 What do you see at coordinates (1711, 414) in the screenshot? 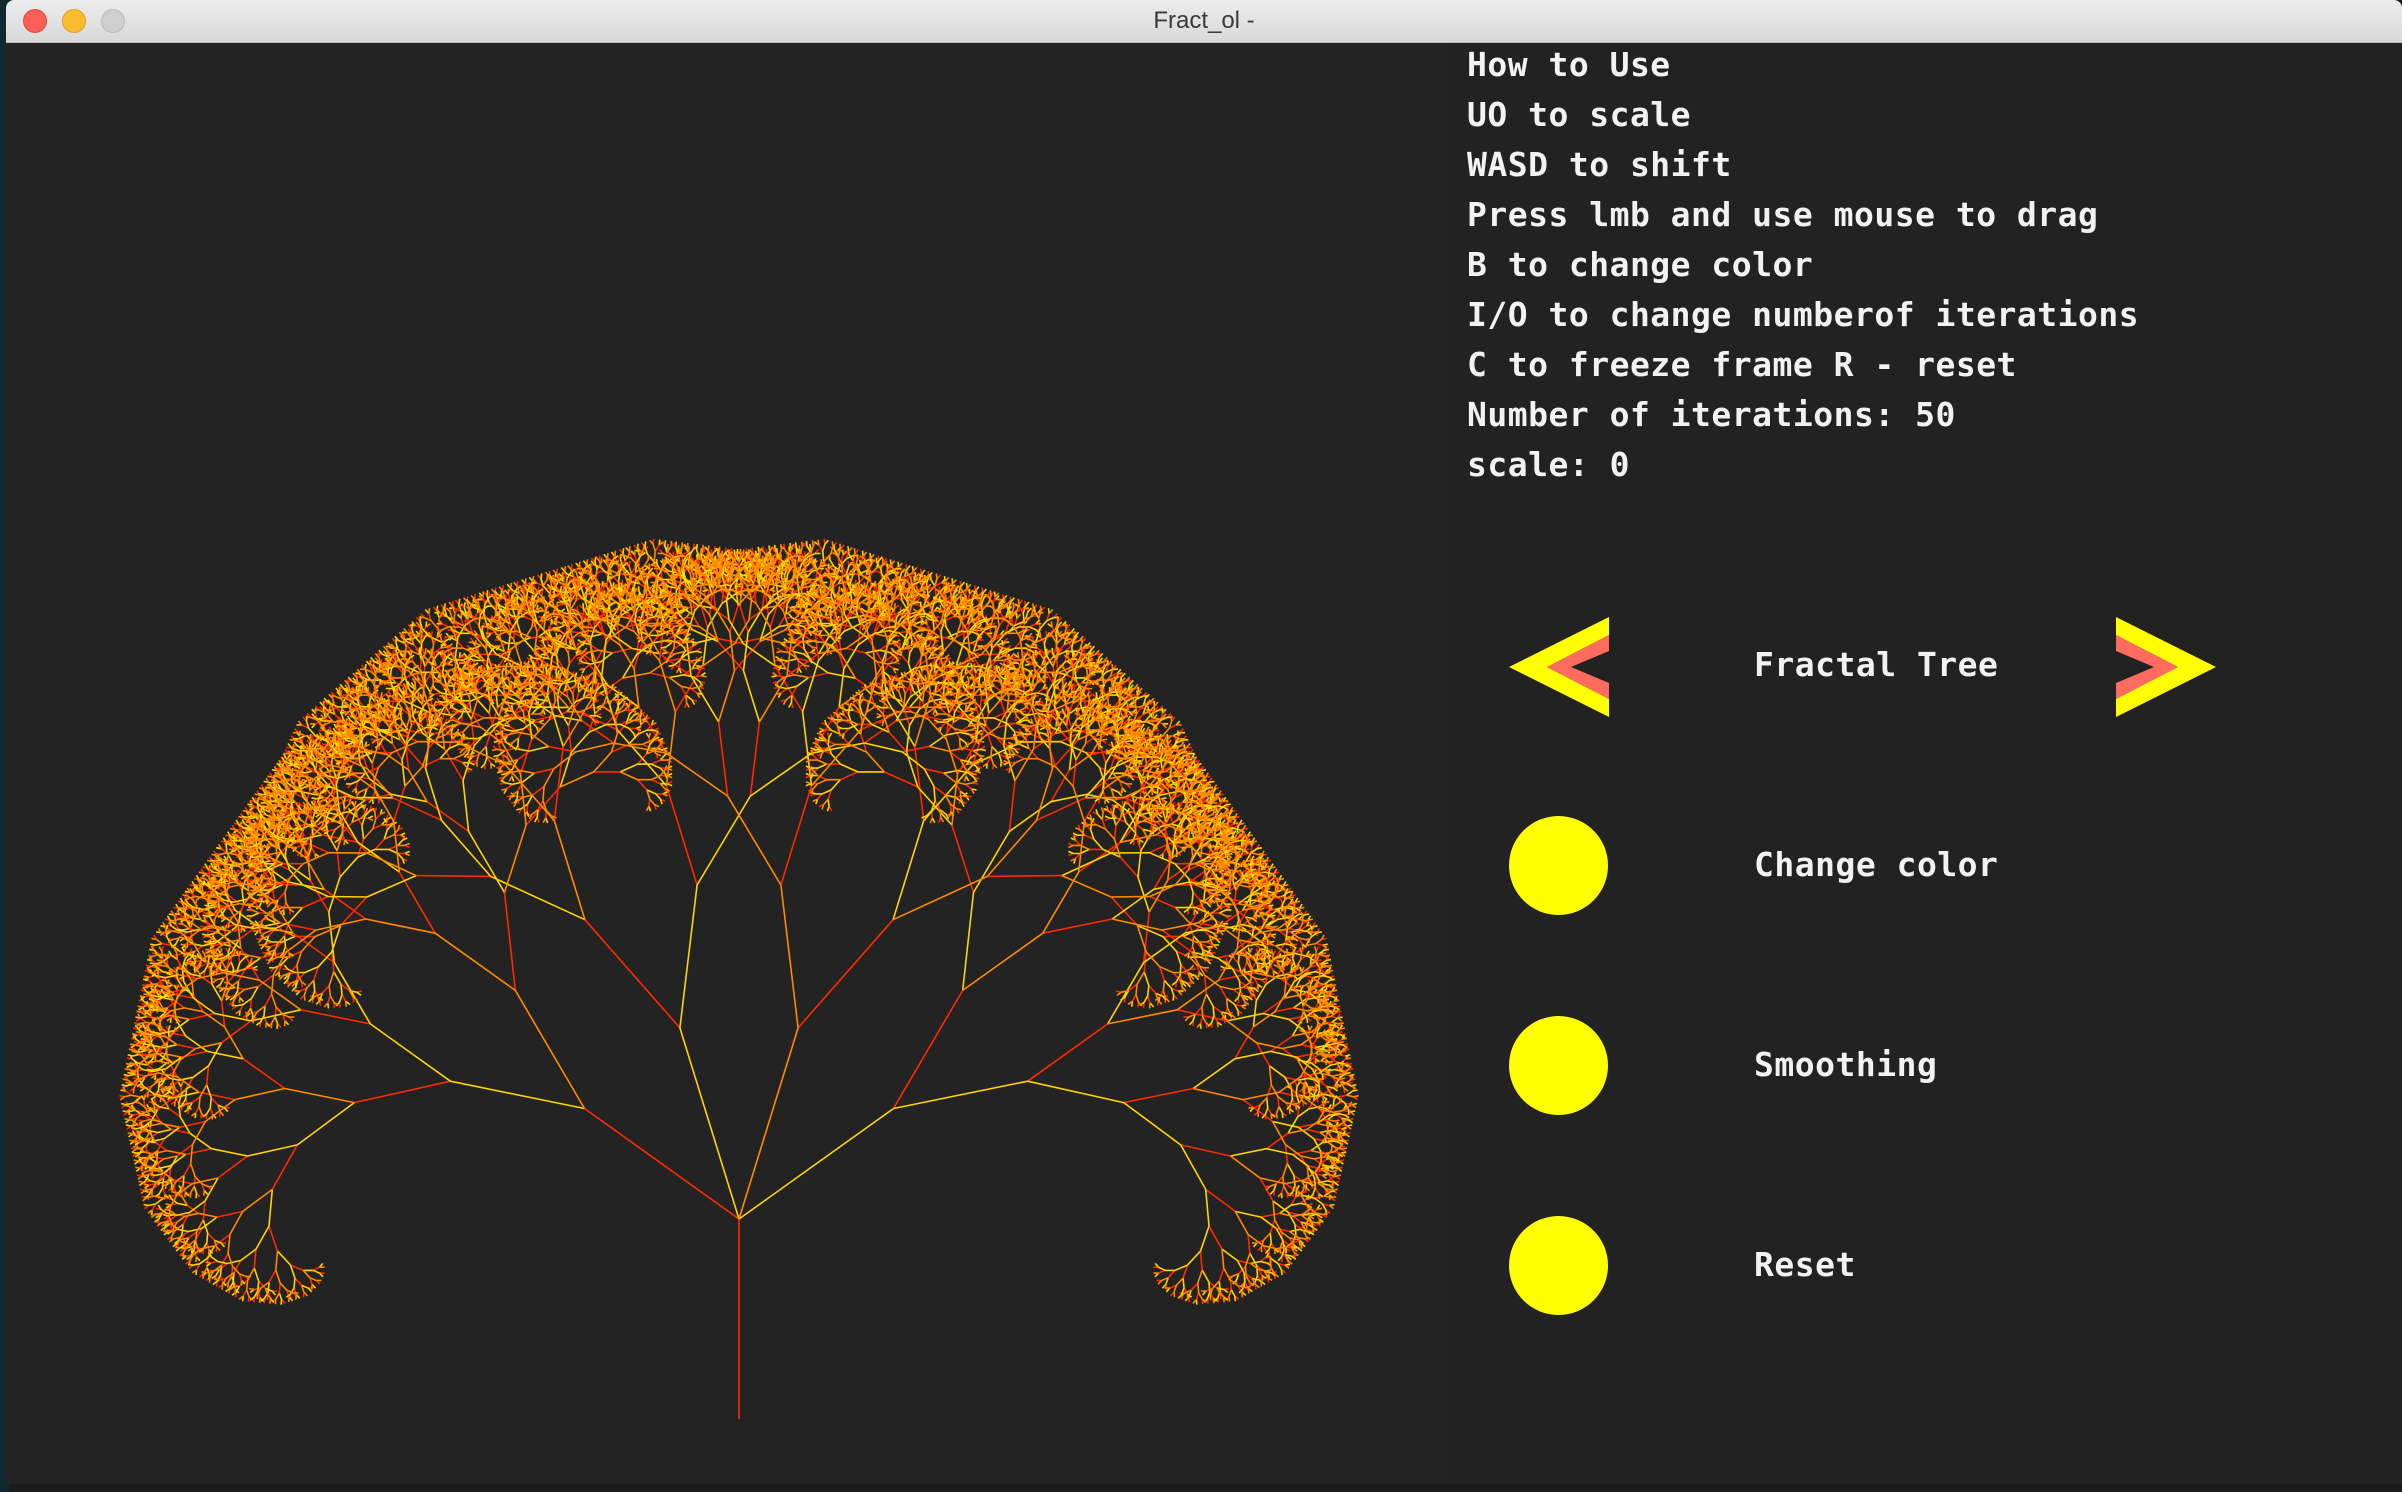
I see `iterations-readout: Number of iterations: 50` at bounding box center [1711, 414].